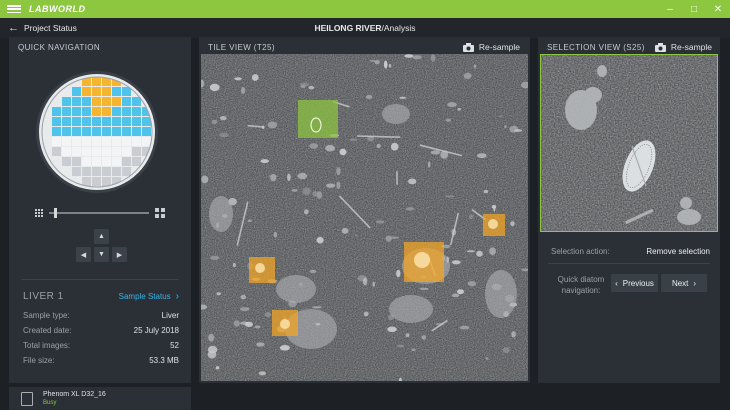  What do you see at coordinates (629, 143) in the screenshot?
I see `selection-image` at bounding box center [629, 143].